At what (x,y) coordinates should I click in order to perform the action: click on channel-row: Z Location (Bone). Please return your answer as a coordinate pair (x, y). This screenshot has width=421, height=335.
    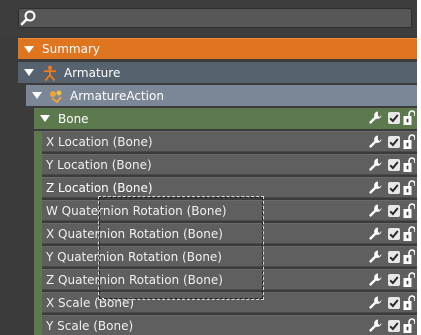
    Looking at the image, I should click on (229, 187).